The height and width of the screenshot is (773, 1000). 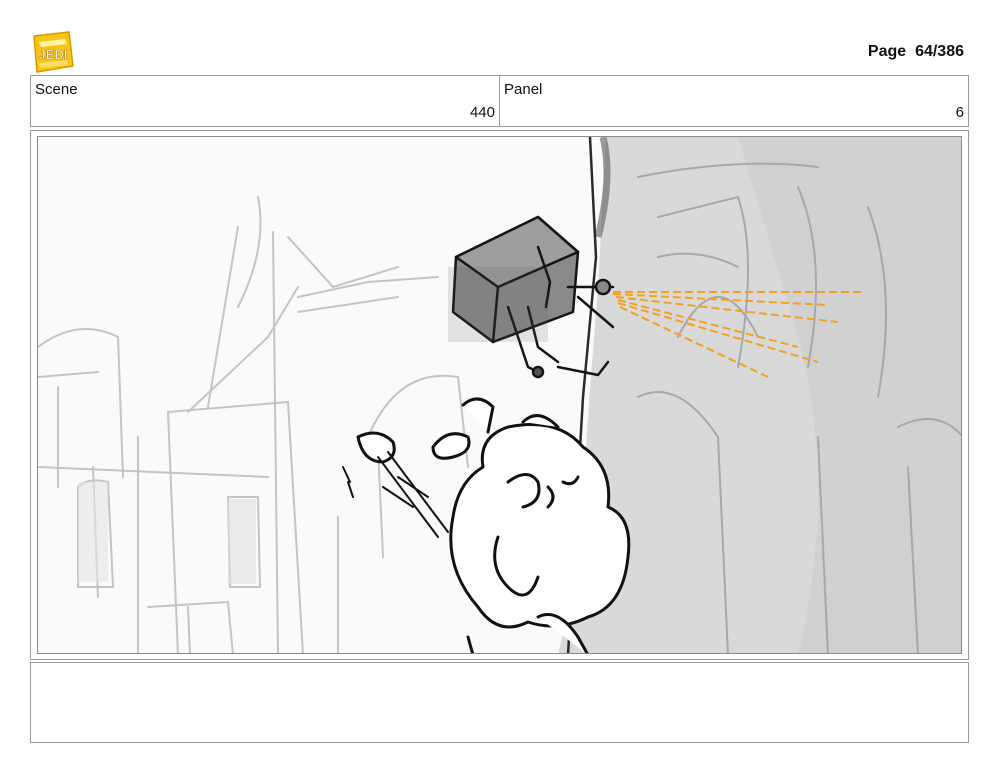 What do you see at coordinates (959, 112) in the screenshot?
I see `panel-value: 6` at bounding box center [959, 112].